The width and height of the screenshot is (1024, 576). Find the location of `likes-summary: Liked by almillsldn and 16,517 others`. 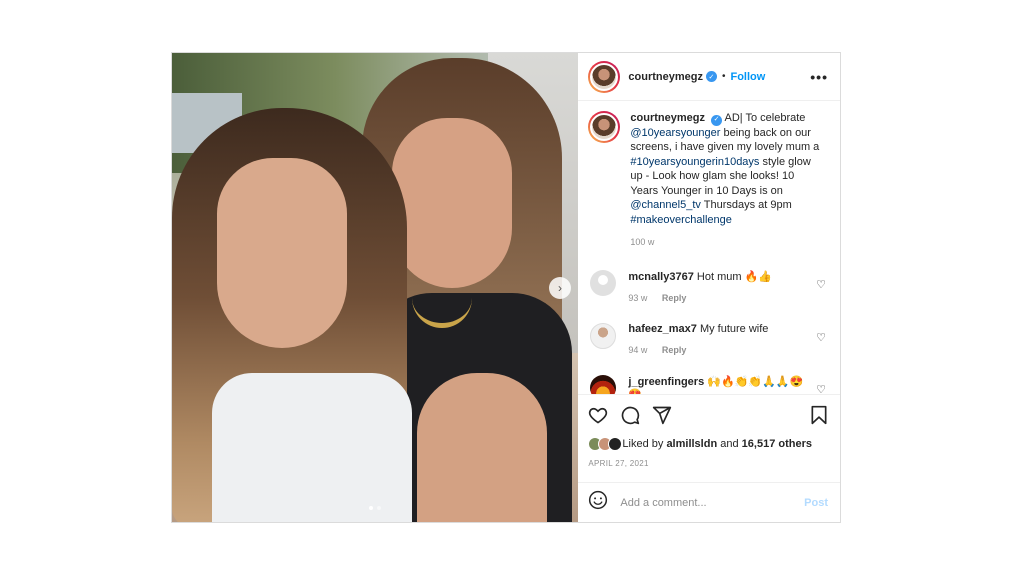

likes-summary: Liked by almillsldn and 16,517 others is located at coordinates (708, 444).